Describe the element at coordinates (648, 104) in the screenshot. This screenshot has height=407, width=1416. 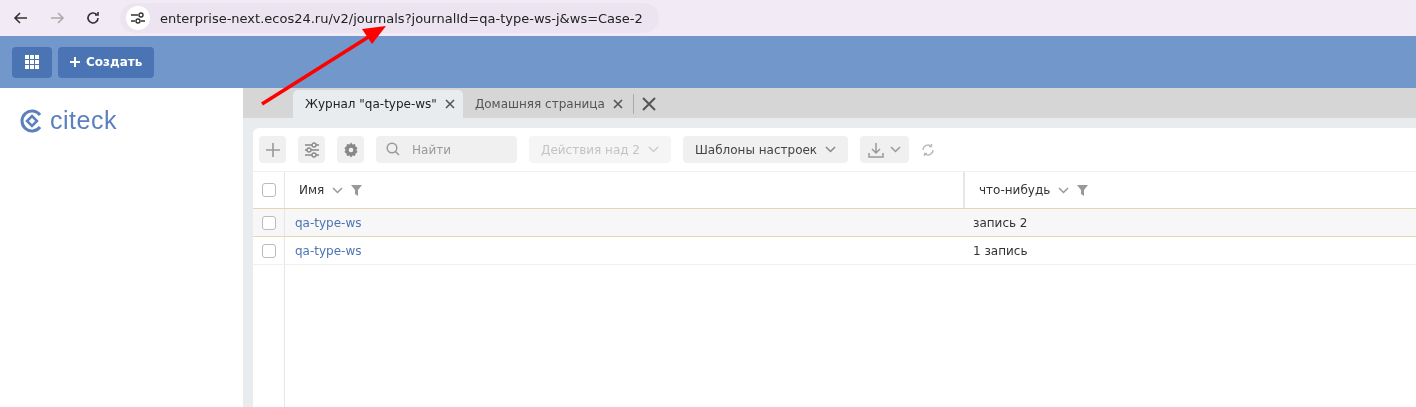
I see `close-all-icon` at that location.